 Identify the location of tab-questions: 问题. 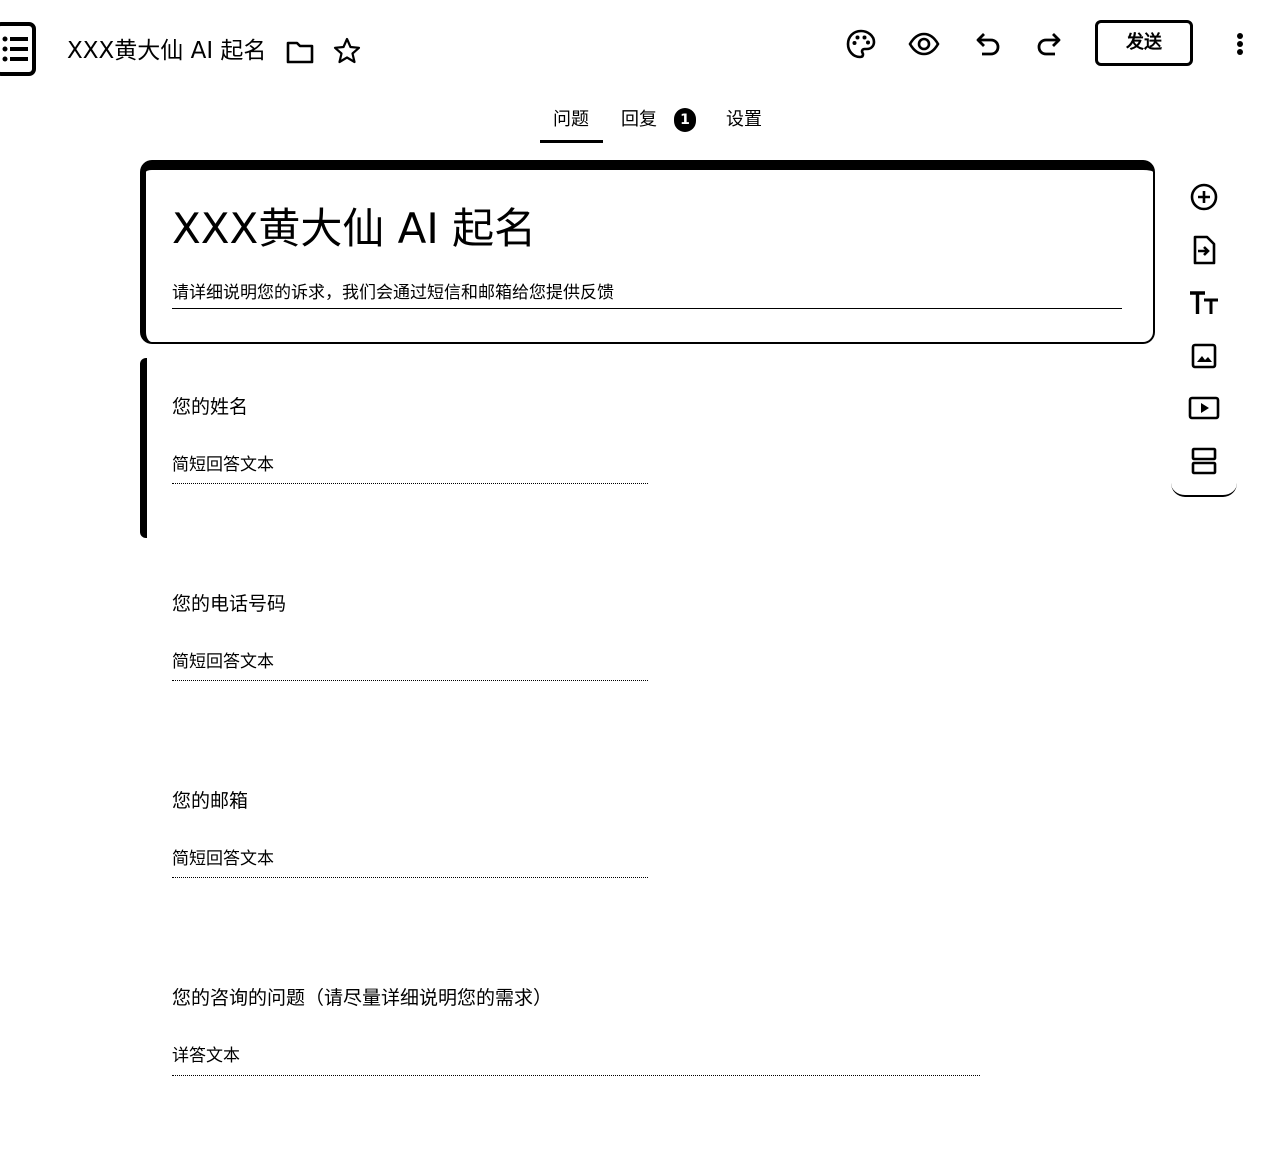
(571, 120).